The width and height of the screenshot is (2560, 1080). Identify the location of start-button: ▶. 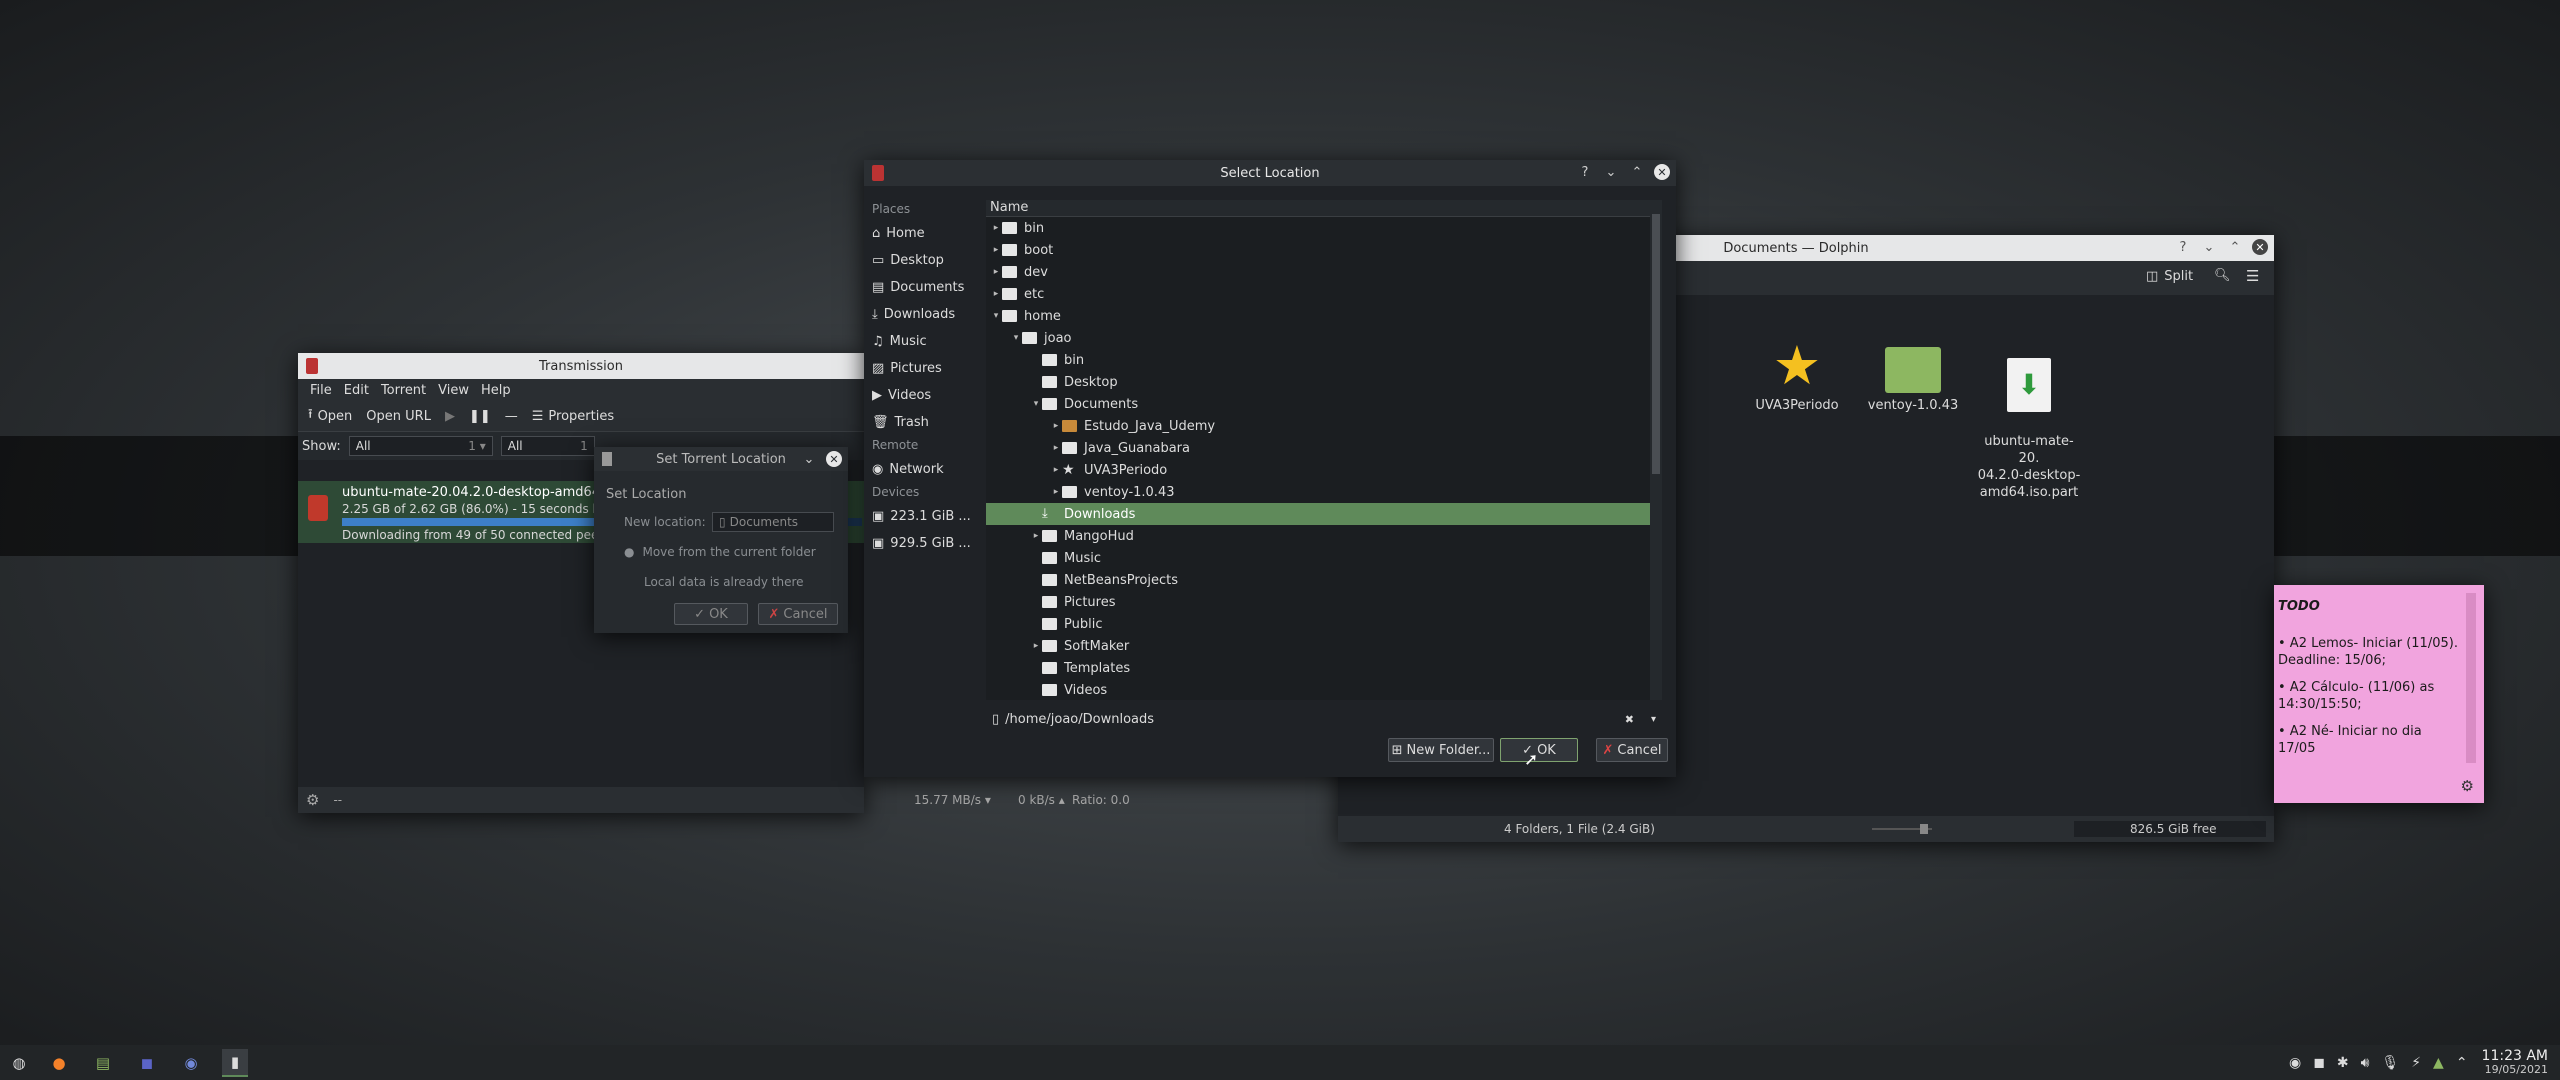
(450, 416).